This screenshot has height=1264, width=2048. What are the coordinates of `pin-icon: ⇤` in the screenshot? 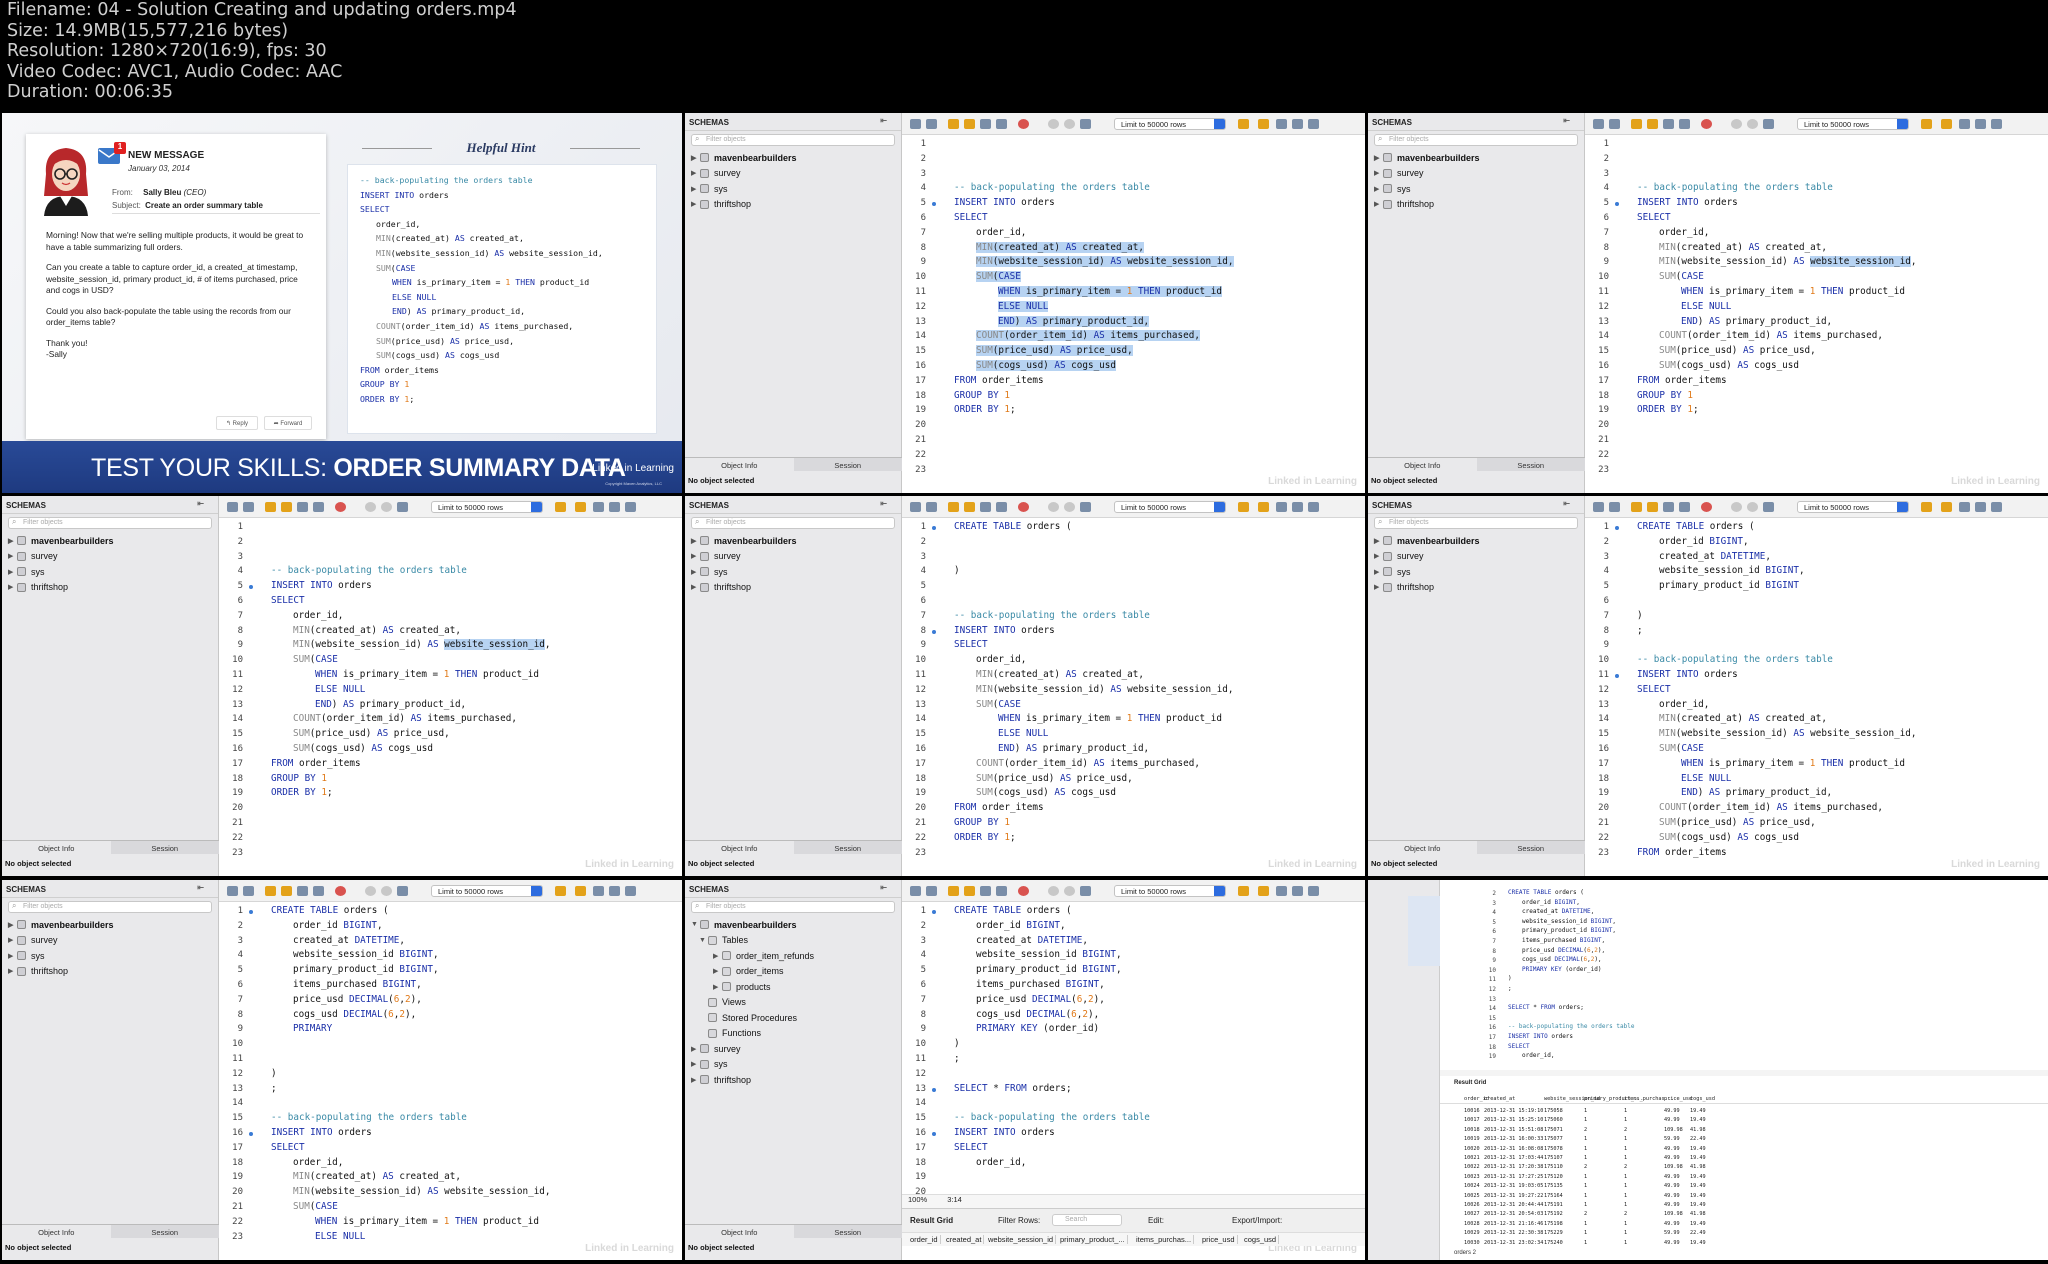 It's located at (200, 887).